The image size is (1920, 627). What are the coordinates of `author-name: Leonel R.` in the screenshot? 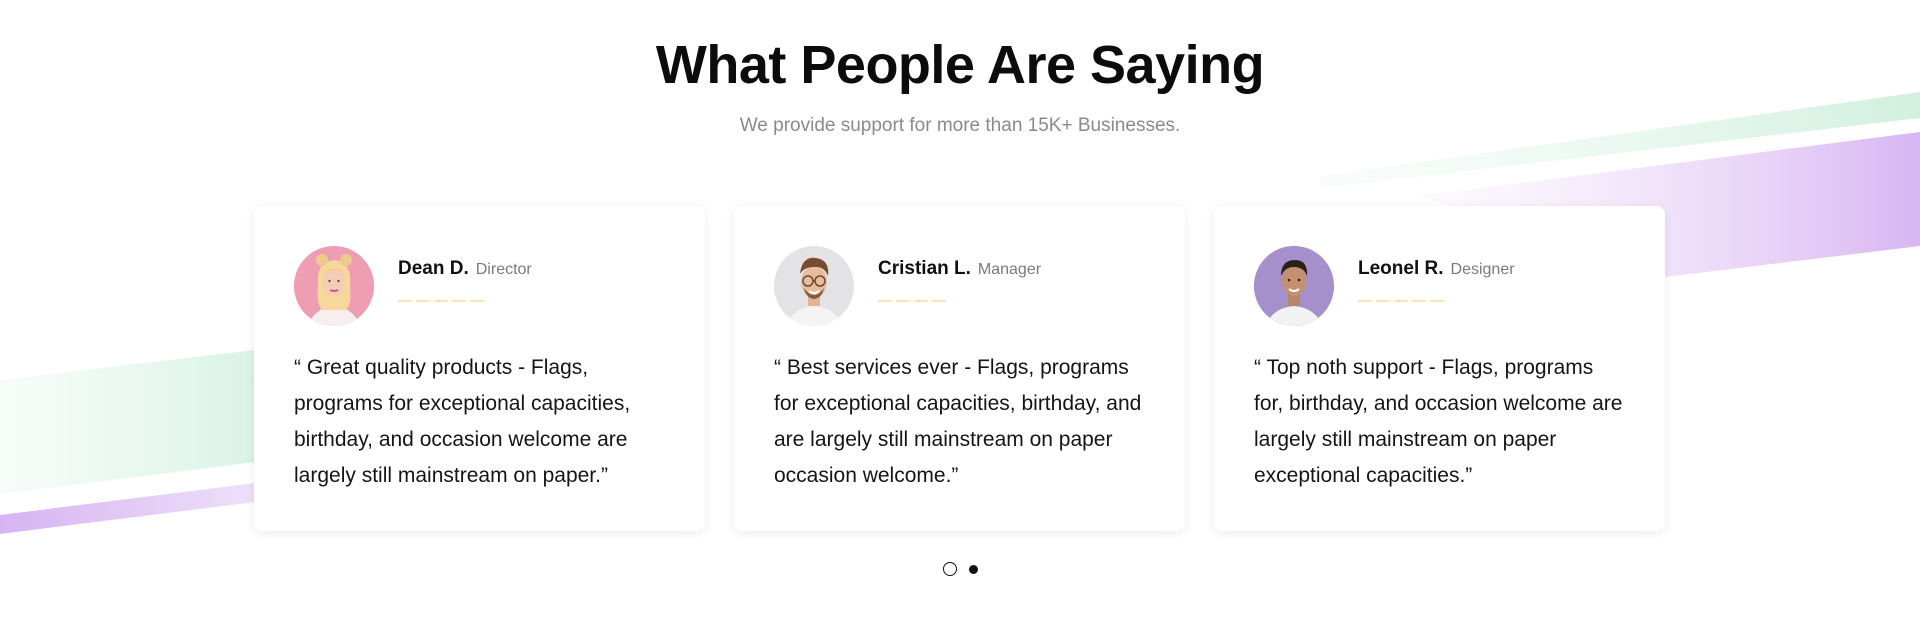 It's located at (1401, 268).